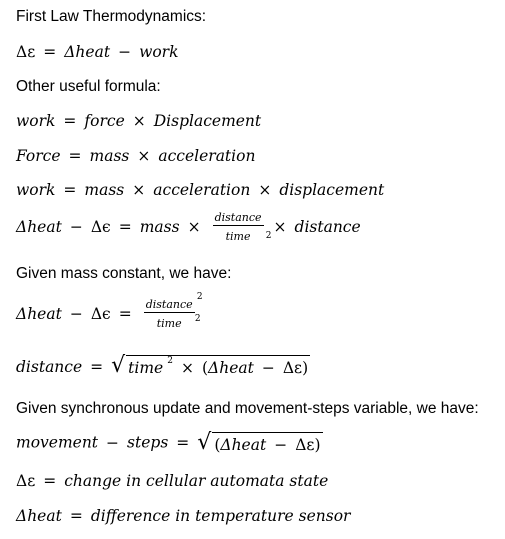 The image size is (505, 539). Describe the element at coordinates (124, 273) in the screenshot. I see `heading-given-mass: Given mass constant, we have:` at that location.